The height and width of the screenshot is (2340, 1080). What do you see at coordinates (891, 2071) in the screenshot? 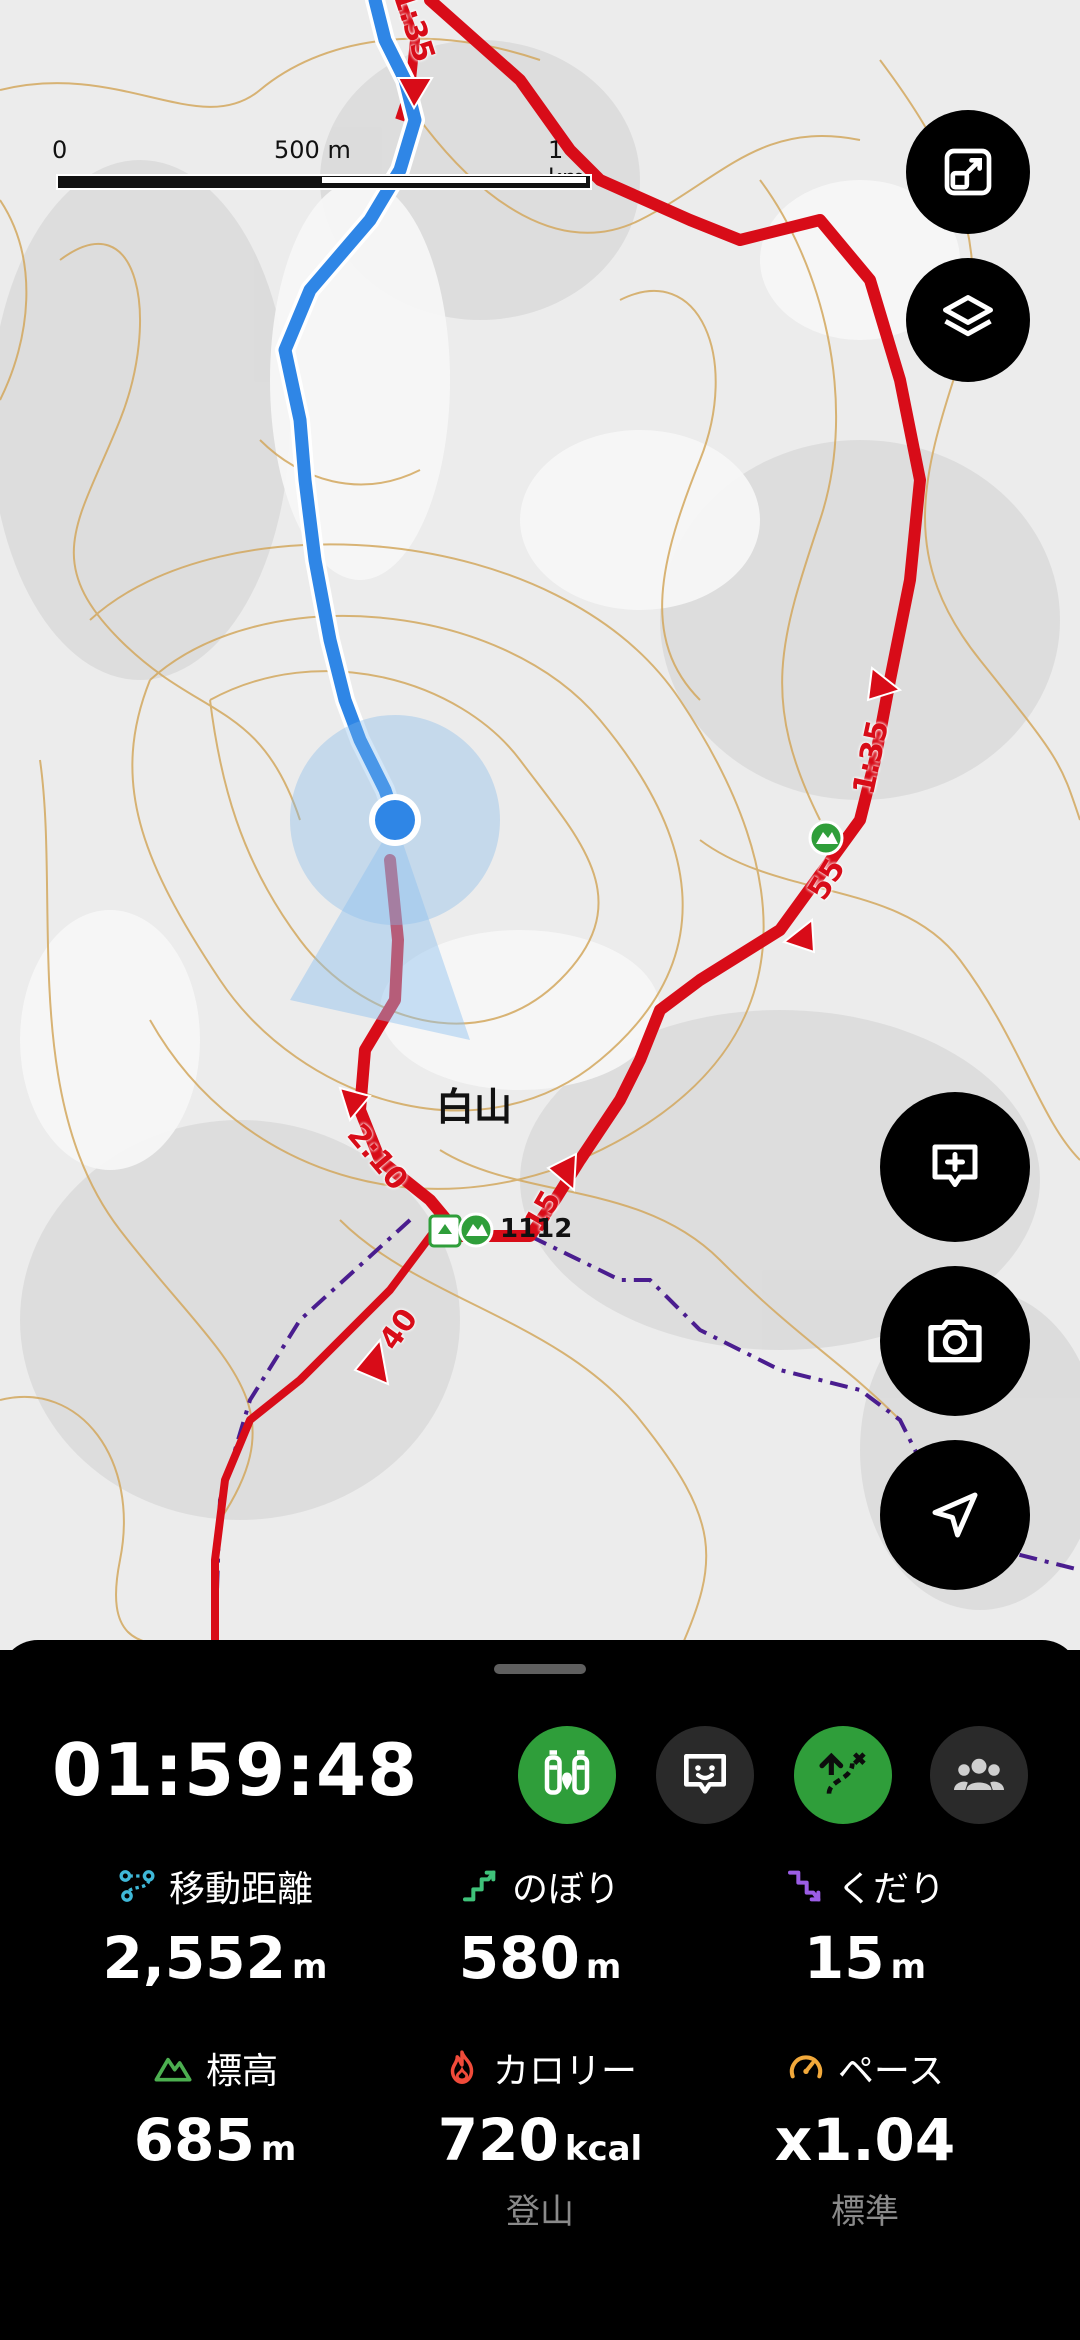
I see `stat-pace-label: ペース` at bounding box center [891, 2071].